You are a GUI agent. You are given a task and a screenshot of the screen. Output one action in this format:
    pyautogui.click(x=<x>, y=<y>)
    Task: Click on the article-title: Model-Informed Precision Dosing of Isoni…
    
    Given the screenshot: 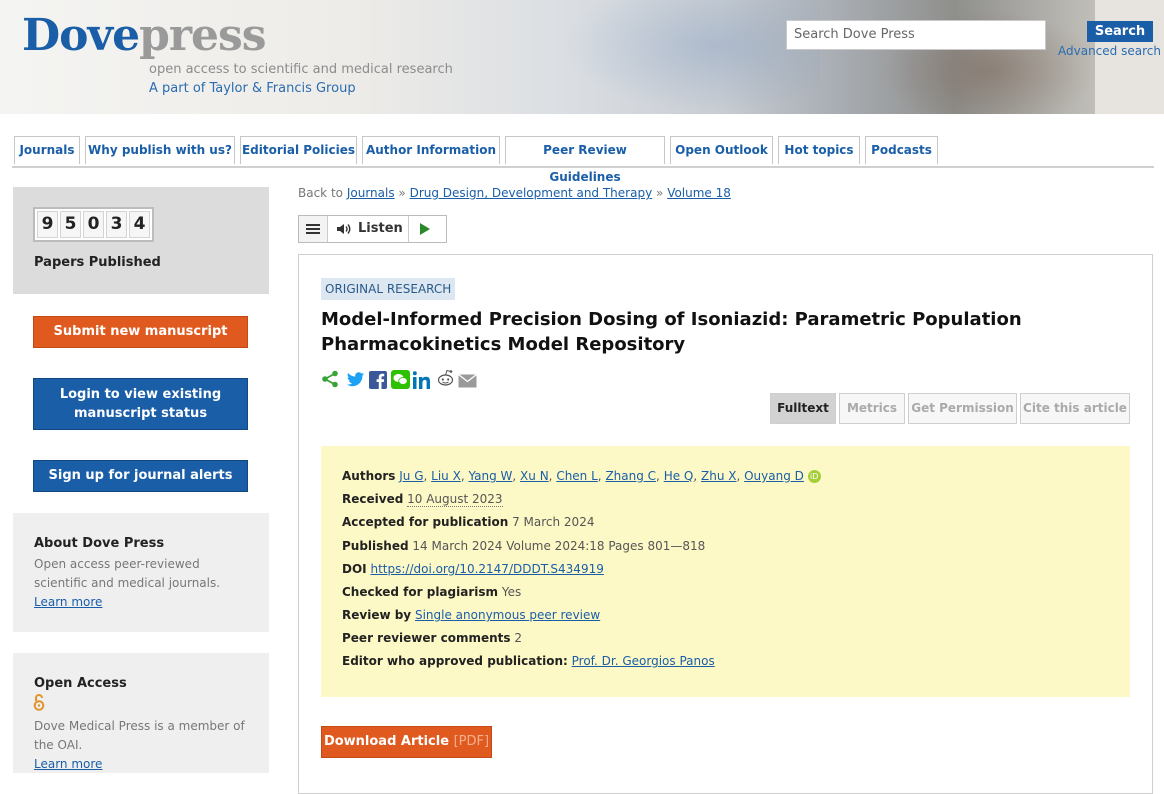 What is the action you would take?
    pyautogui.click(x=671, y=332)
    